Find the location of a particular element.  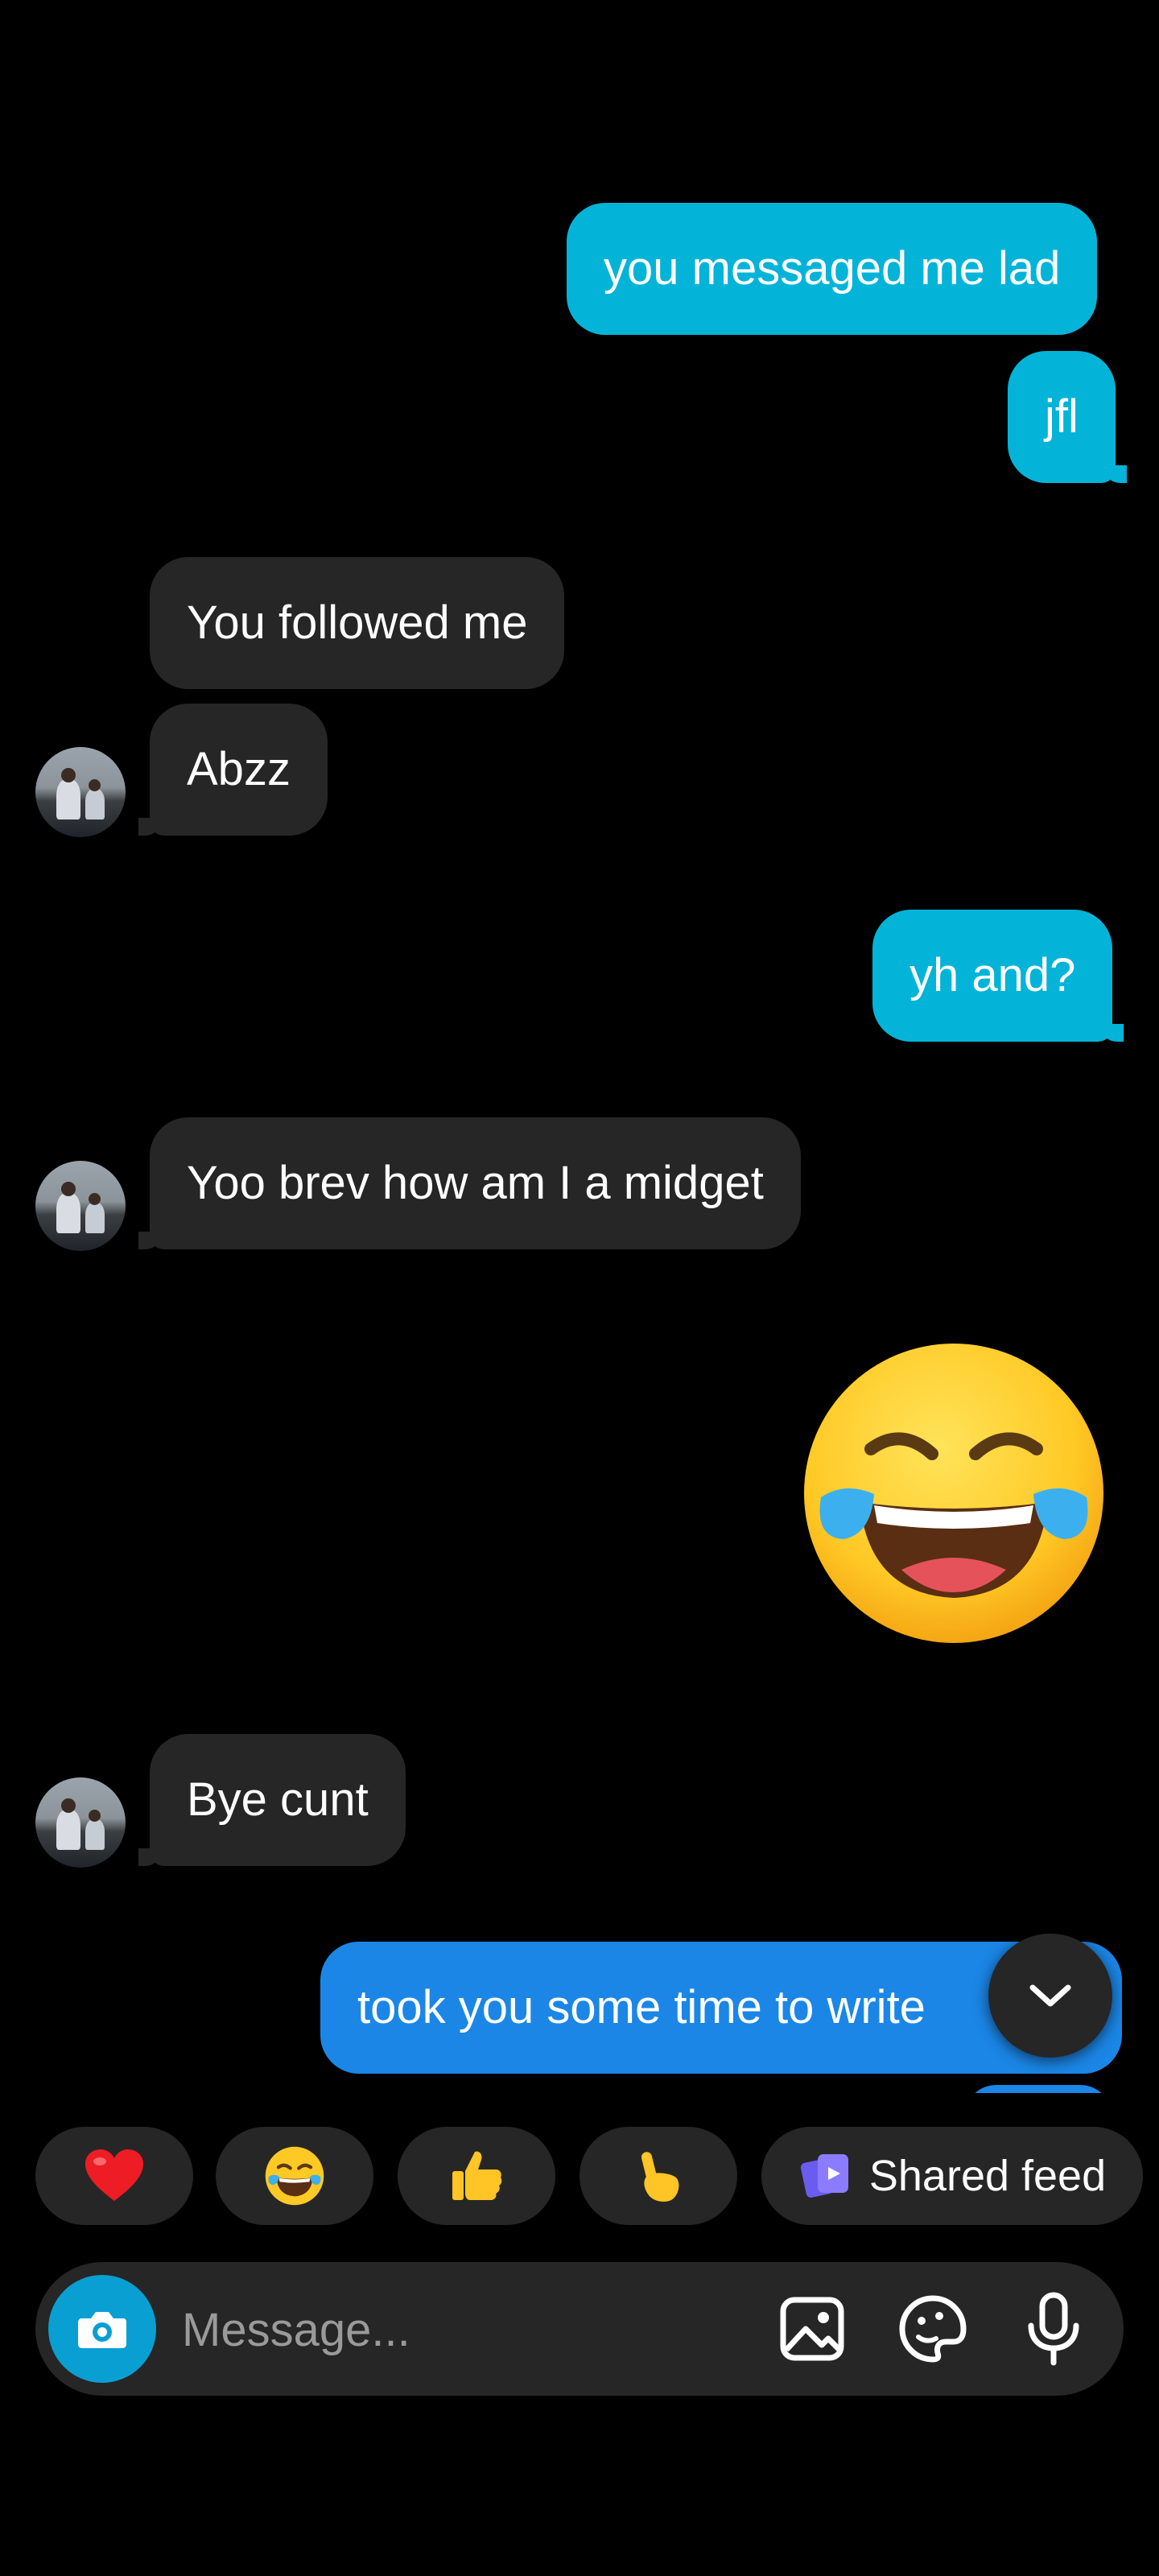

message-bubble-received: You followed me is located at coordinates (357, 623).